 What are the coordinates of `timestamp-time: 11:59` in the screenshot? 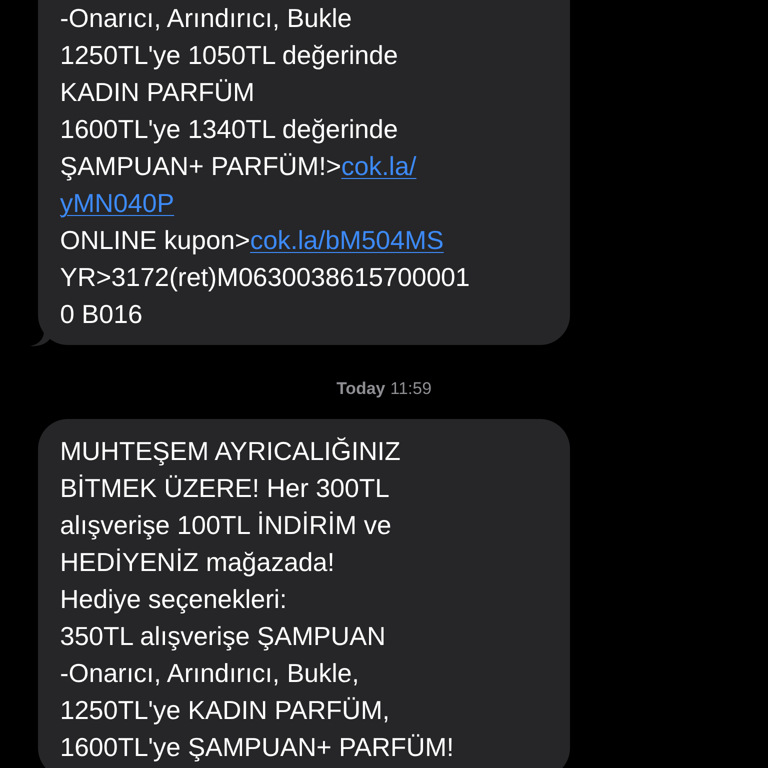 It's located at (411, 389).